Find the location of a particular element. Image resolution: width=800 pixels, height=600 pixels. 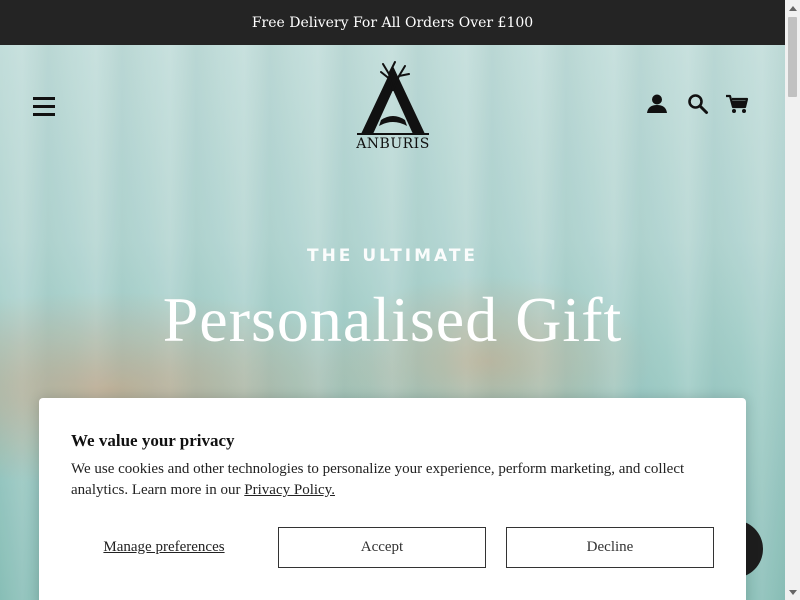

manage-preferences-button: Manage preferences is located at coordinates (164, 547).